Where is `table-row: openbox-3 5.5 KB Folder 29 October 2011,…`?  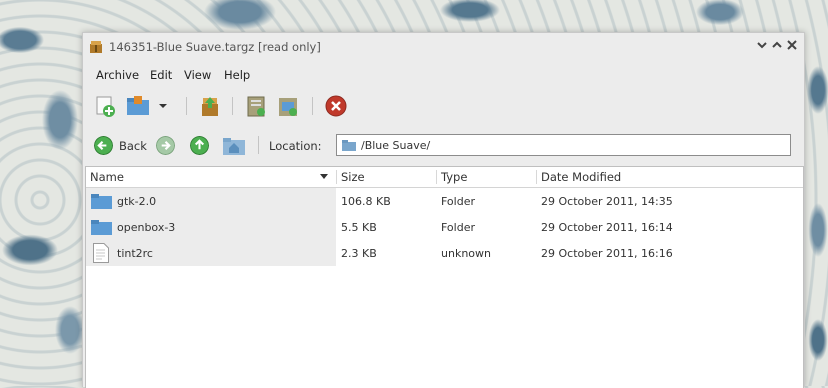 table-row: openbox-3 5.5 KB Folder 29 October 2011,… is located at coordinates (444, 227).